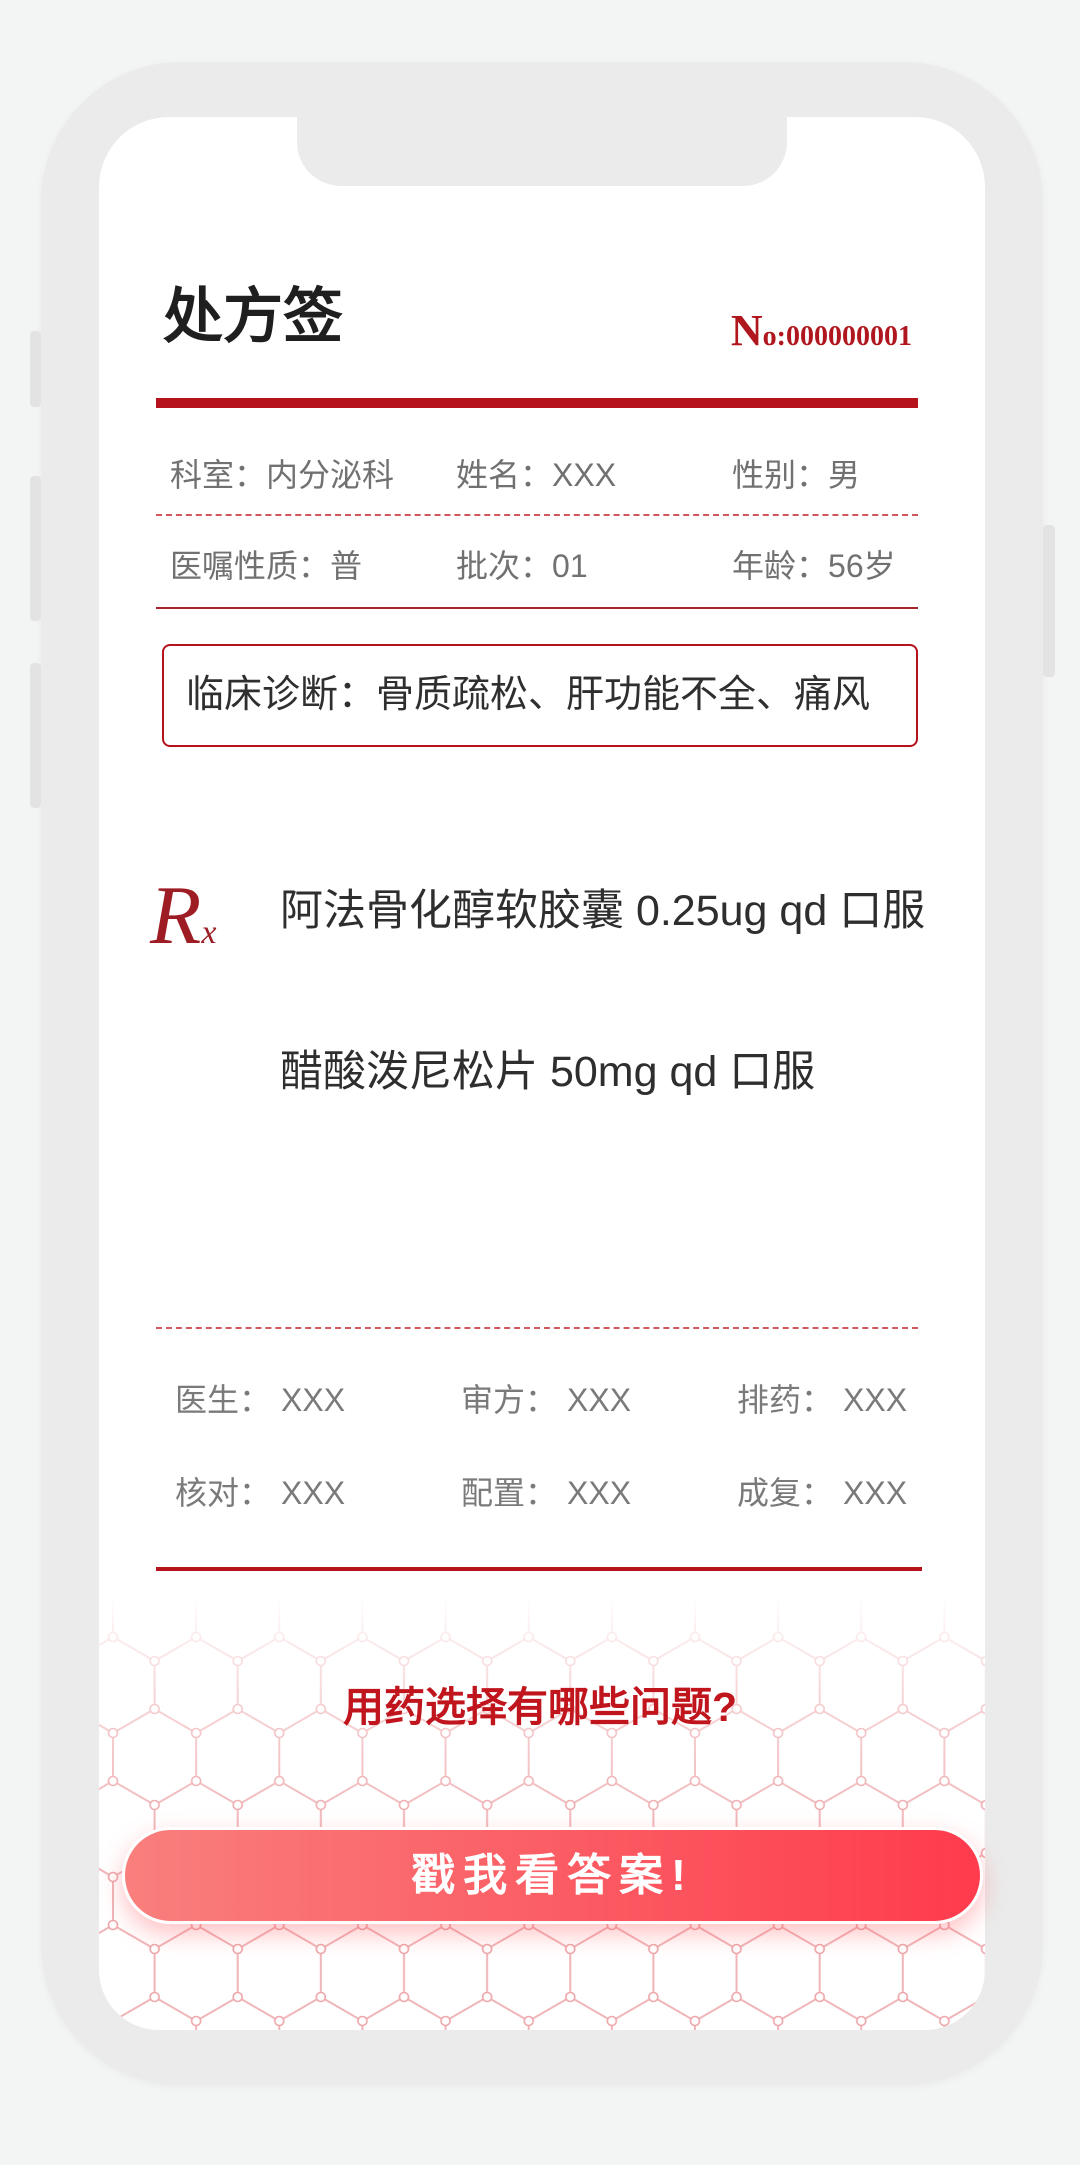 This screenshot has width=1080, height=2165. Describe the element at coordinates (552, 1875) in the screenshot. I see `show-answer-button: 戳我看答案!` at that location.